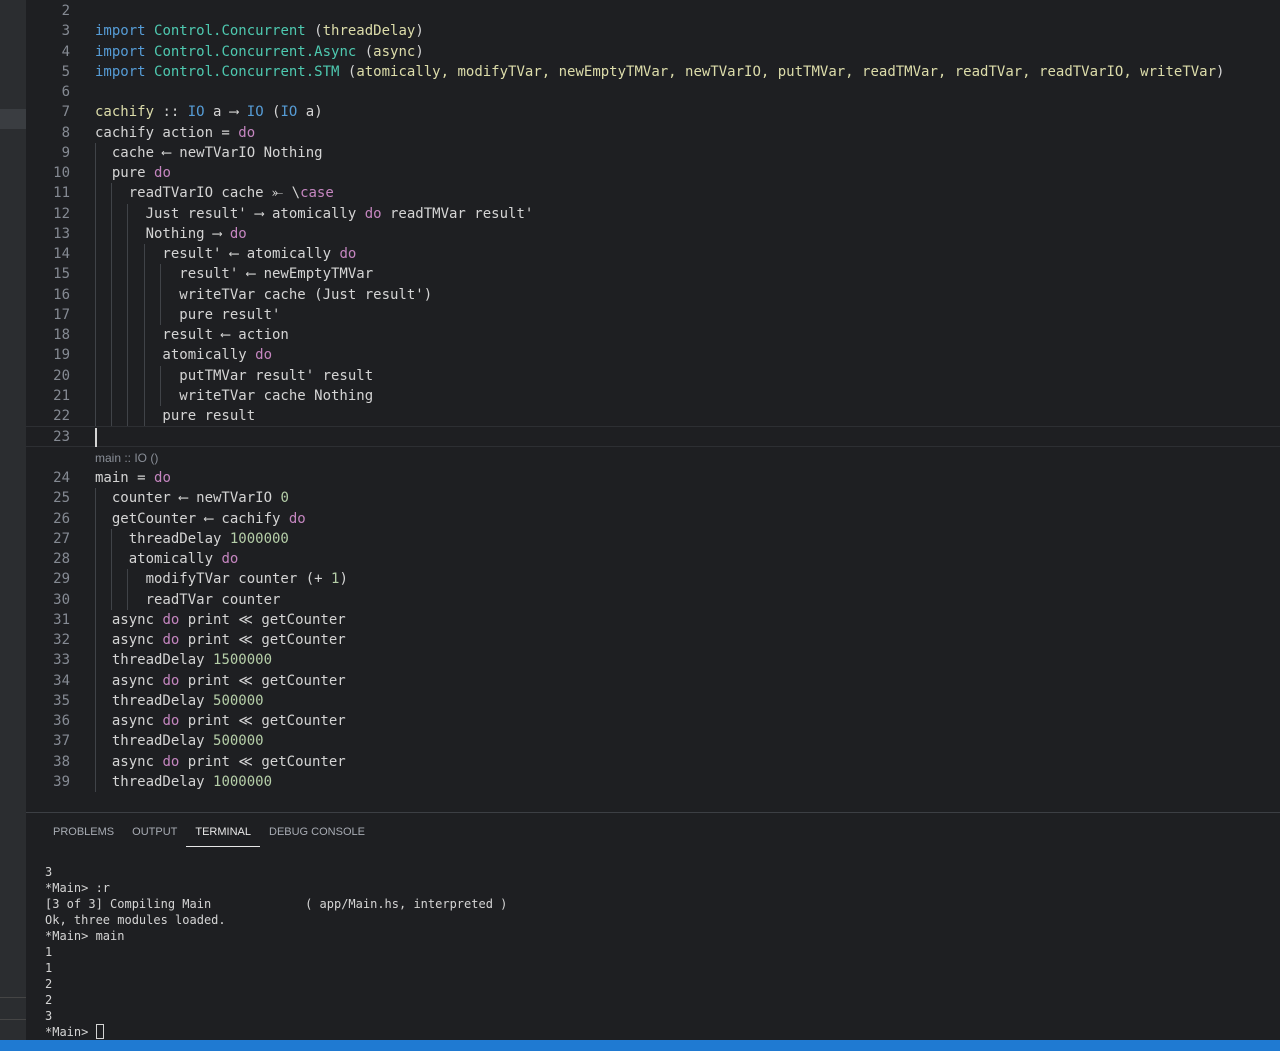 The height and width of the screenshot is (1051, 1280). I want to click on tab-output: OUTPUT, so click(154, 835).